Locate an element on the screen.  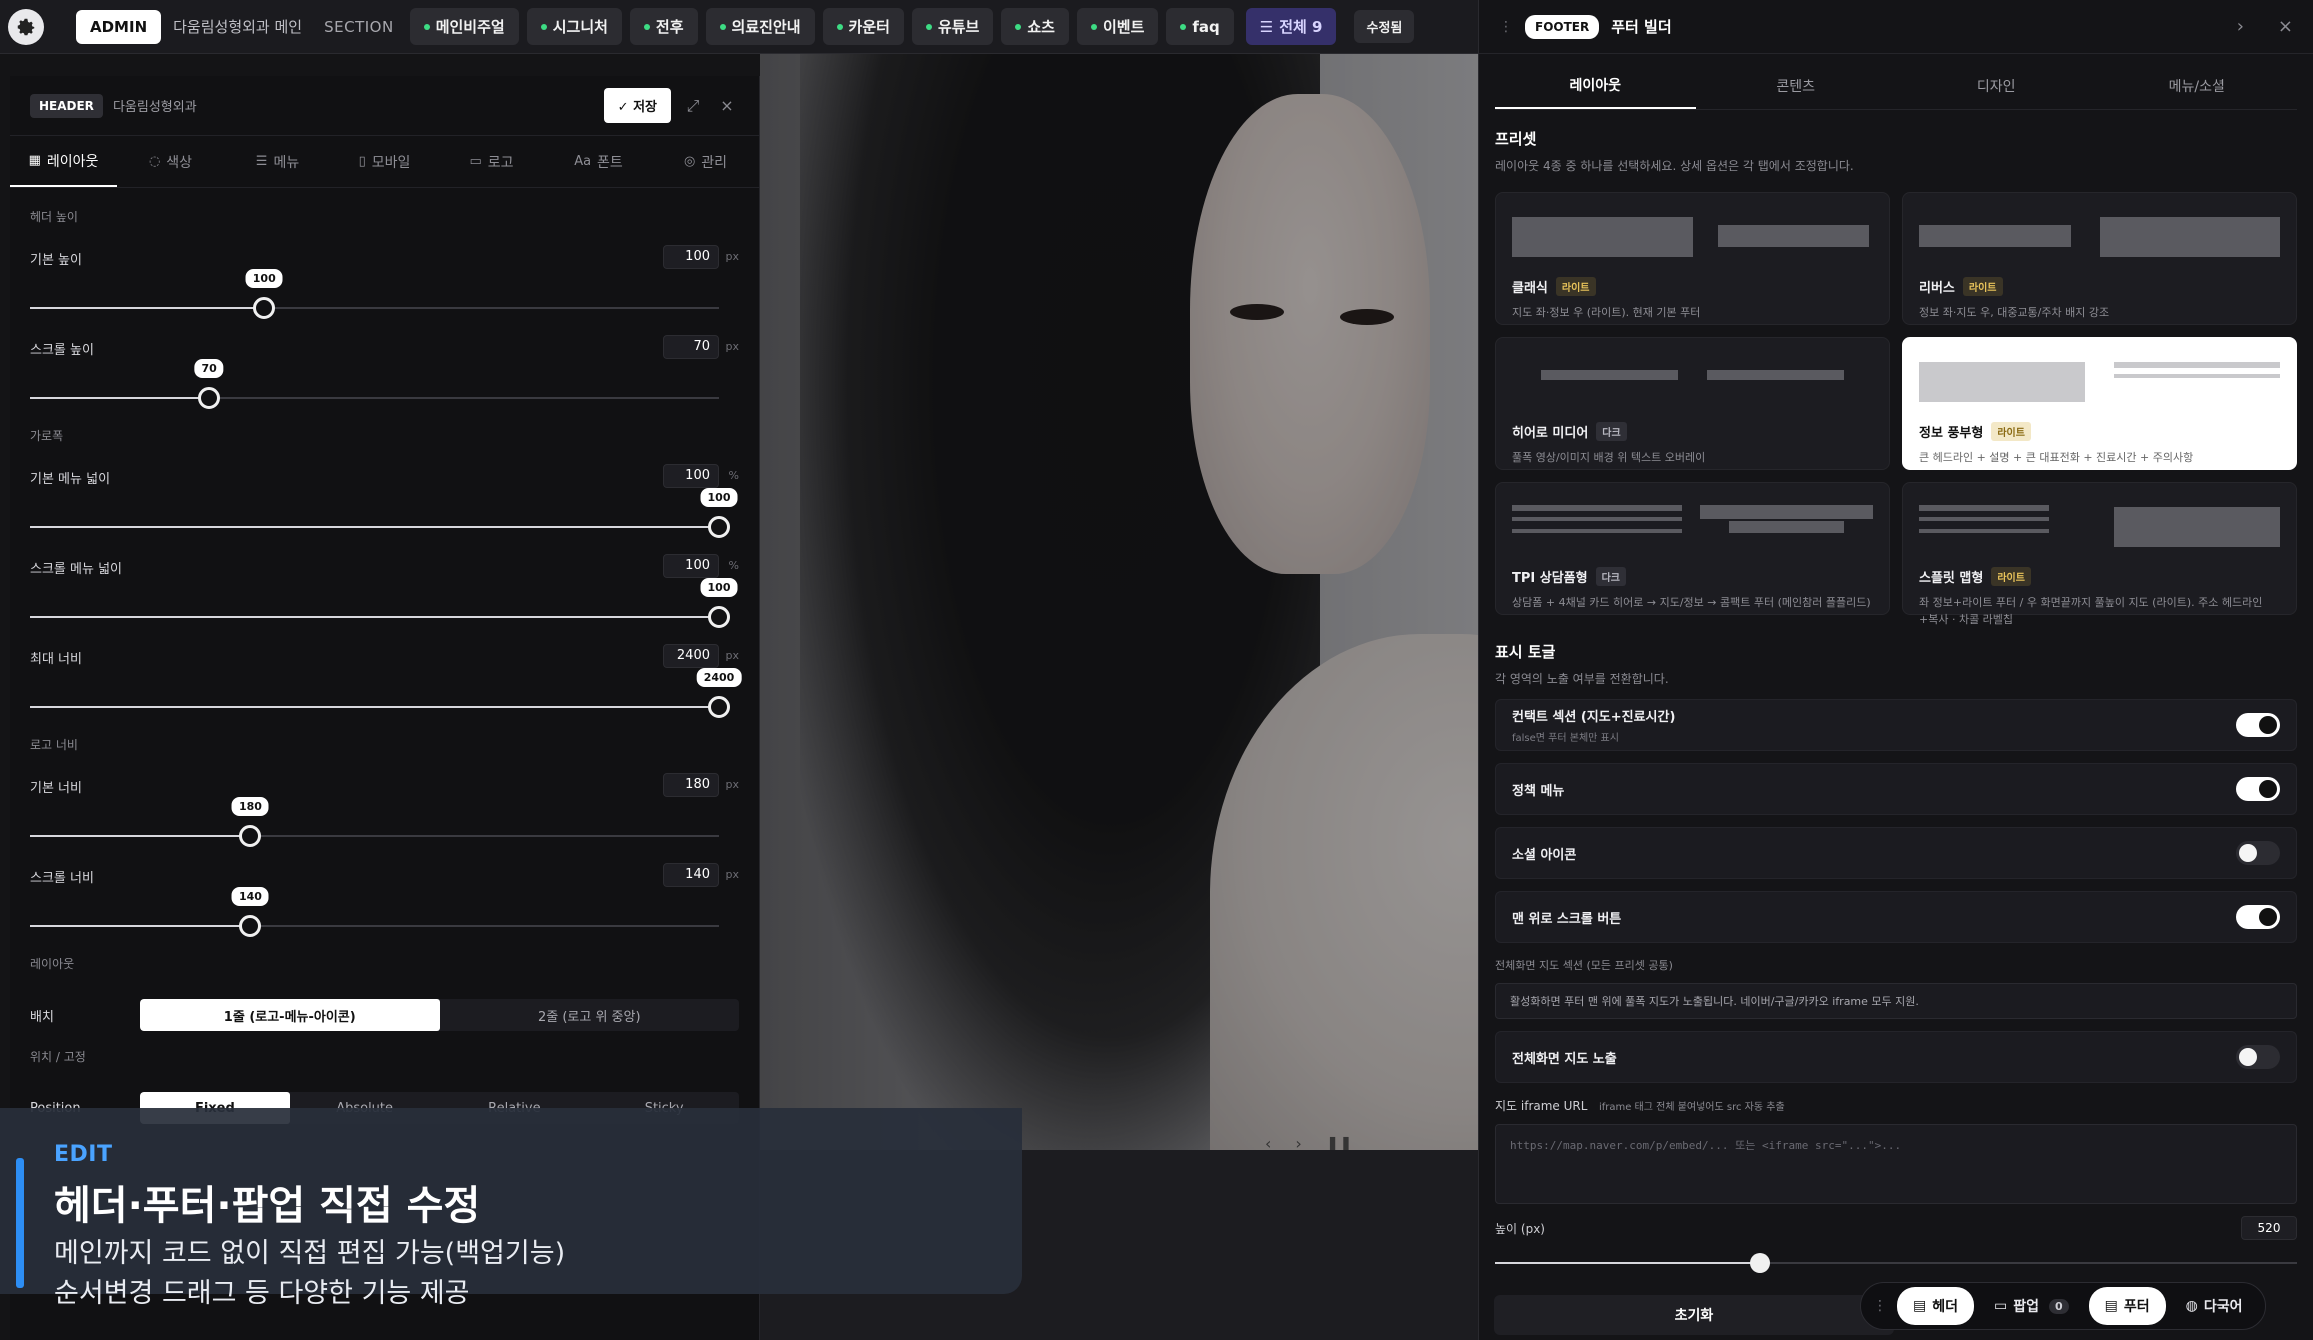
field-value-input: 140 is located at coordinates (691, 875).